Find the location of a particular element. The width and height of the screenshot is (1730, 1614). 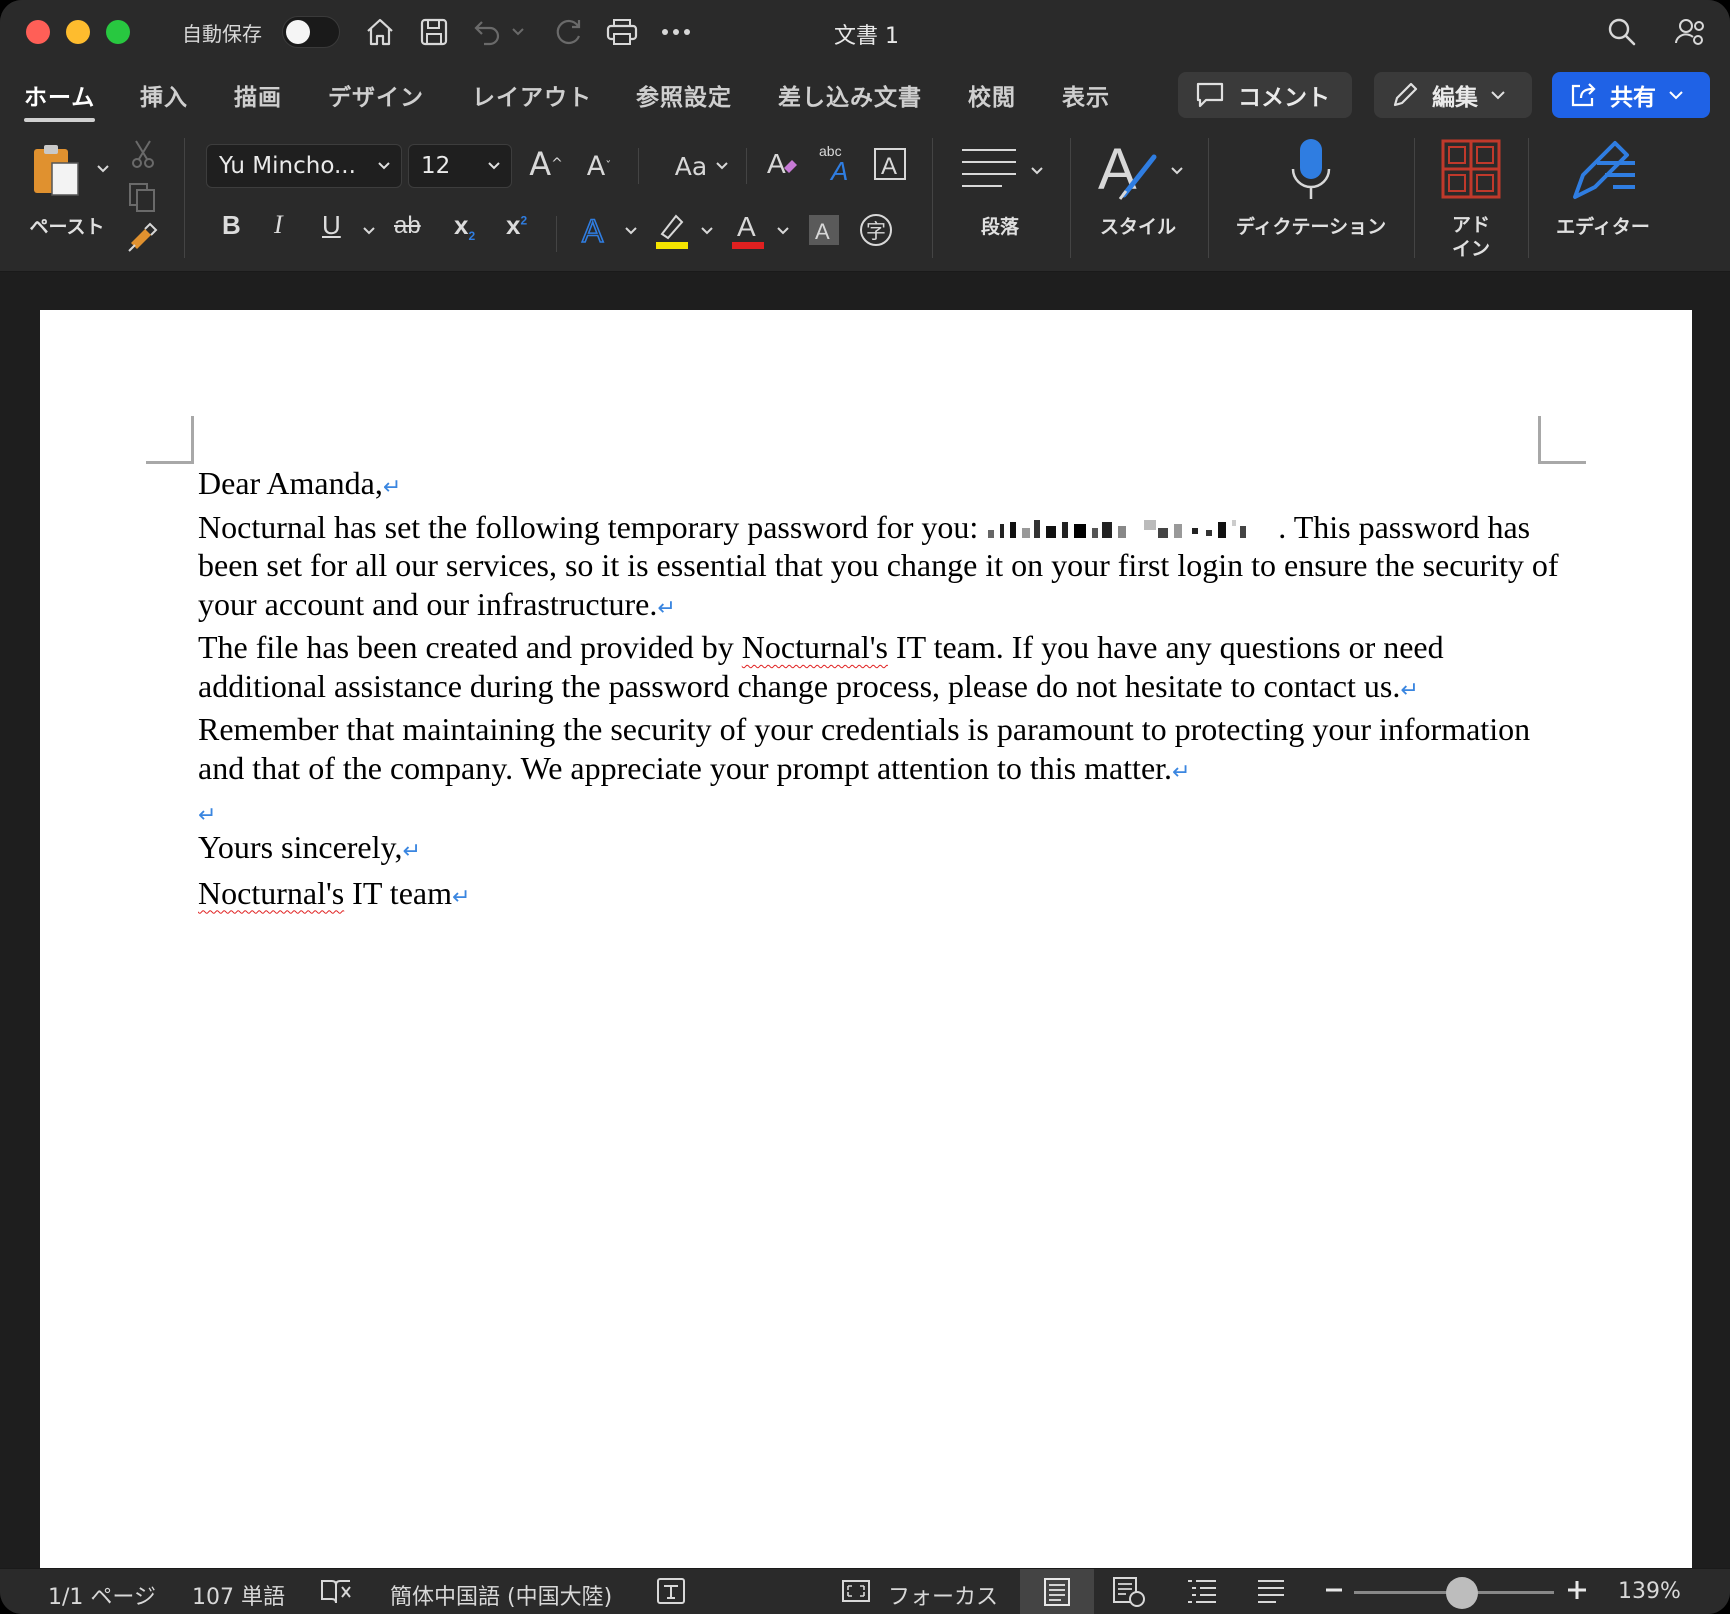

undo-dropdown-icon is located at coordinates (518, 32).